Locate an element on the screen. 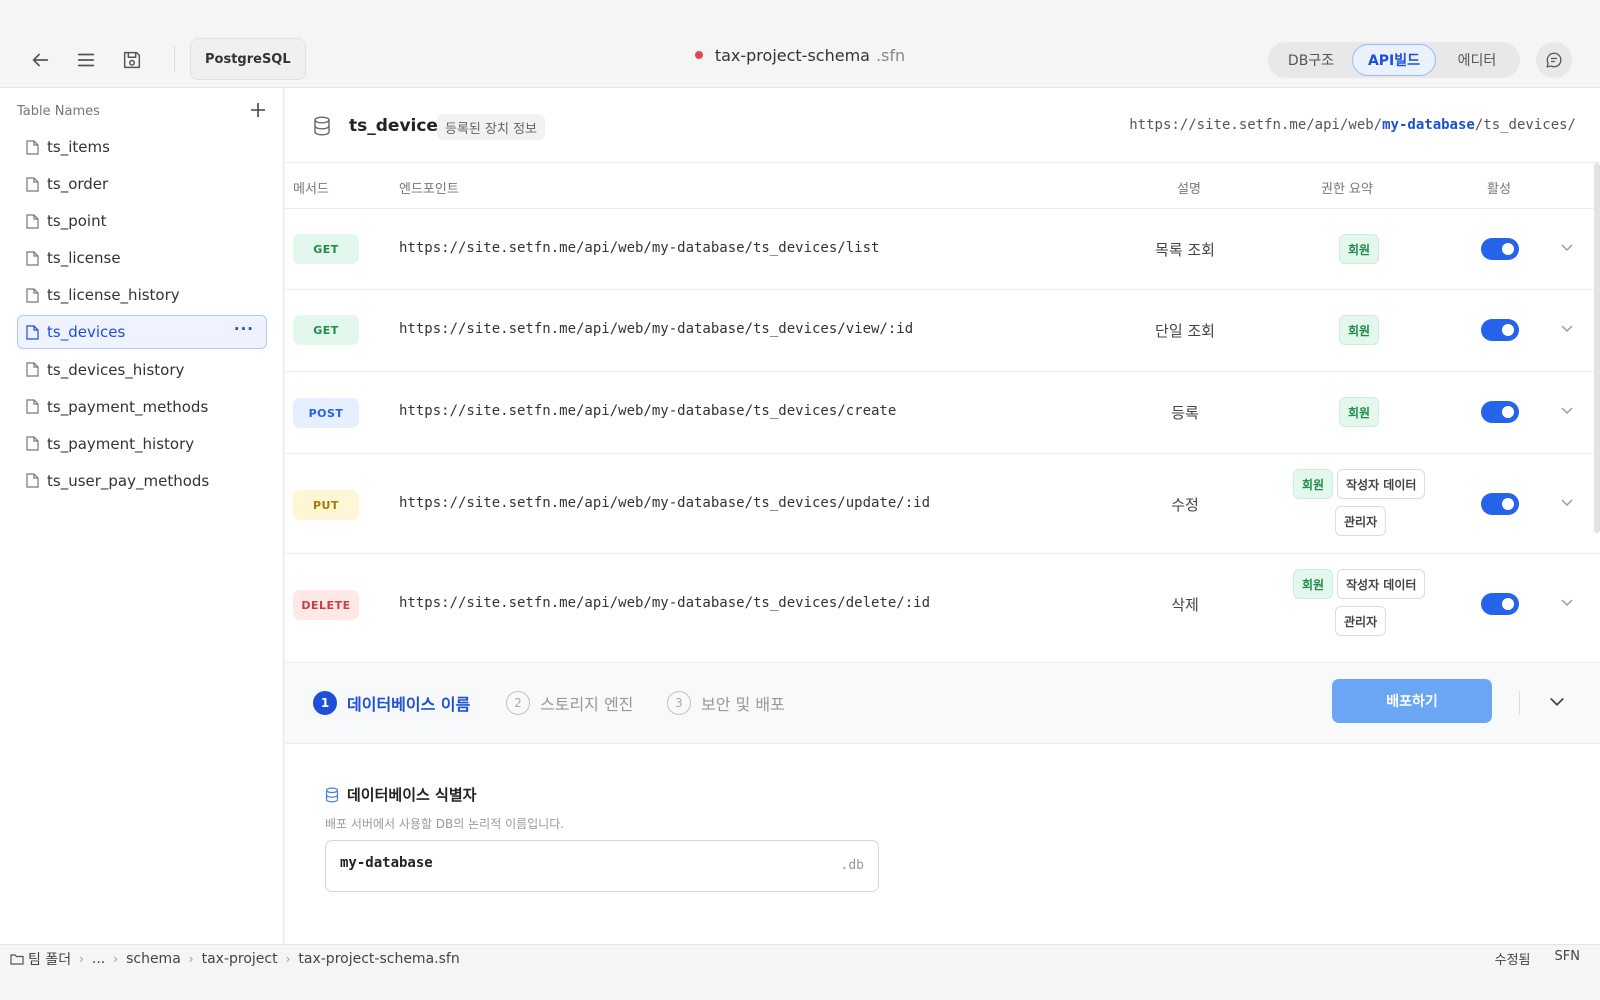 The width and height of the screenshot is (1600, 1000). breadcrumb-item: tax-project-schema.sfn is located at coordinates (378, 959).